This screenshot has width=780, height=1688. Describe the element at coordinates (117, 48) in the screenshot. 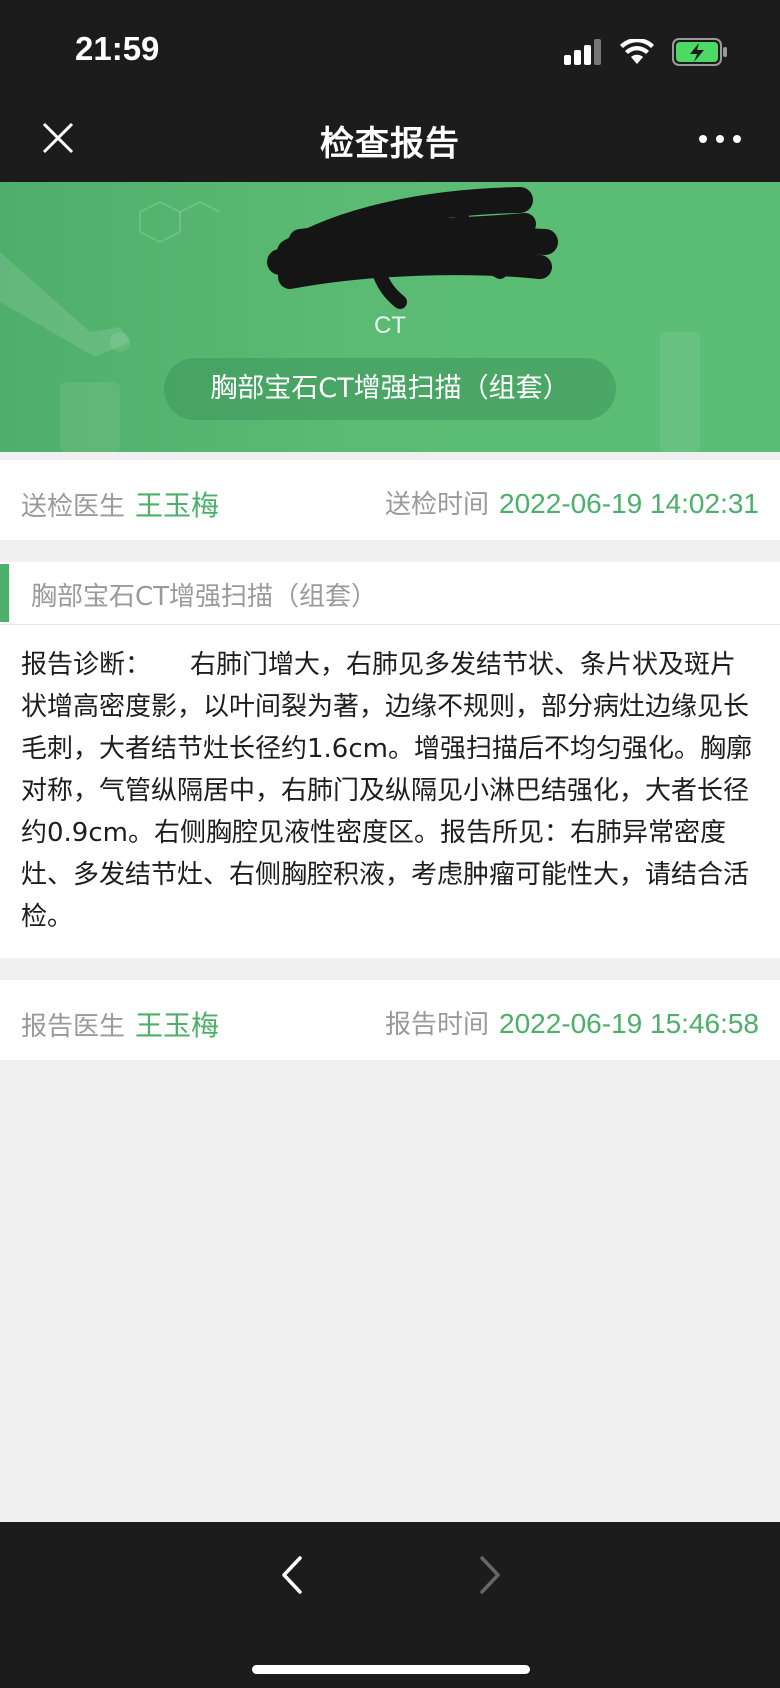

I see `status-time: 21:59` at that location.